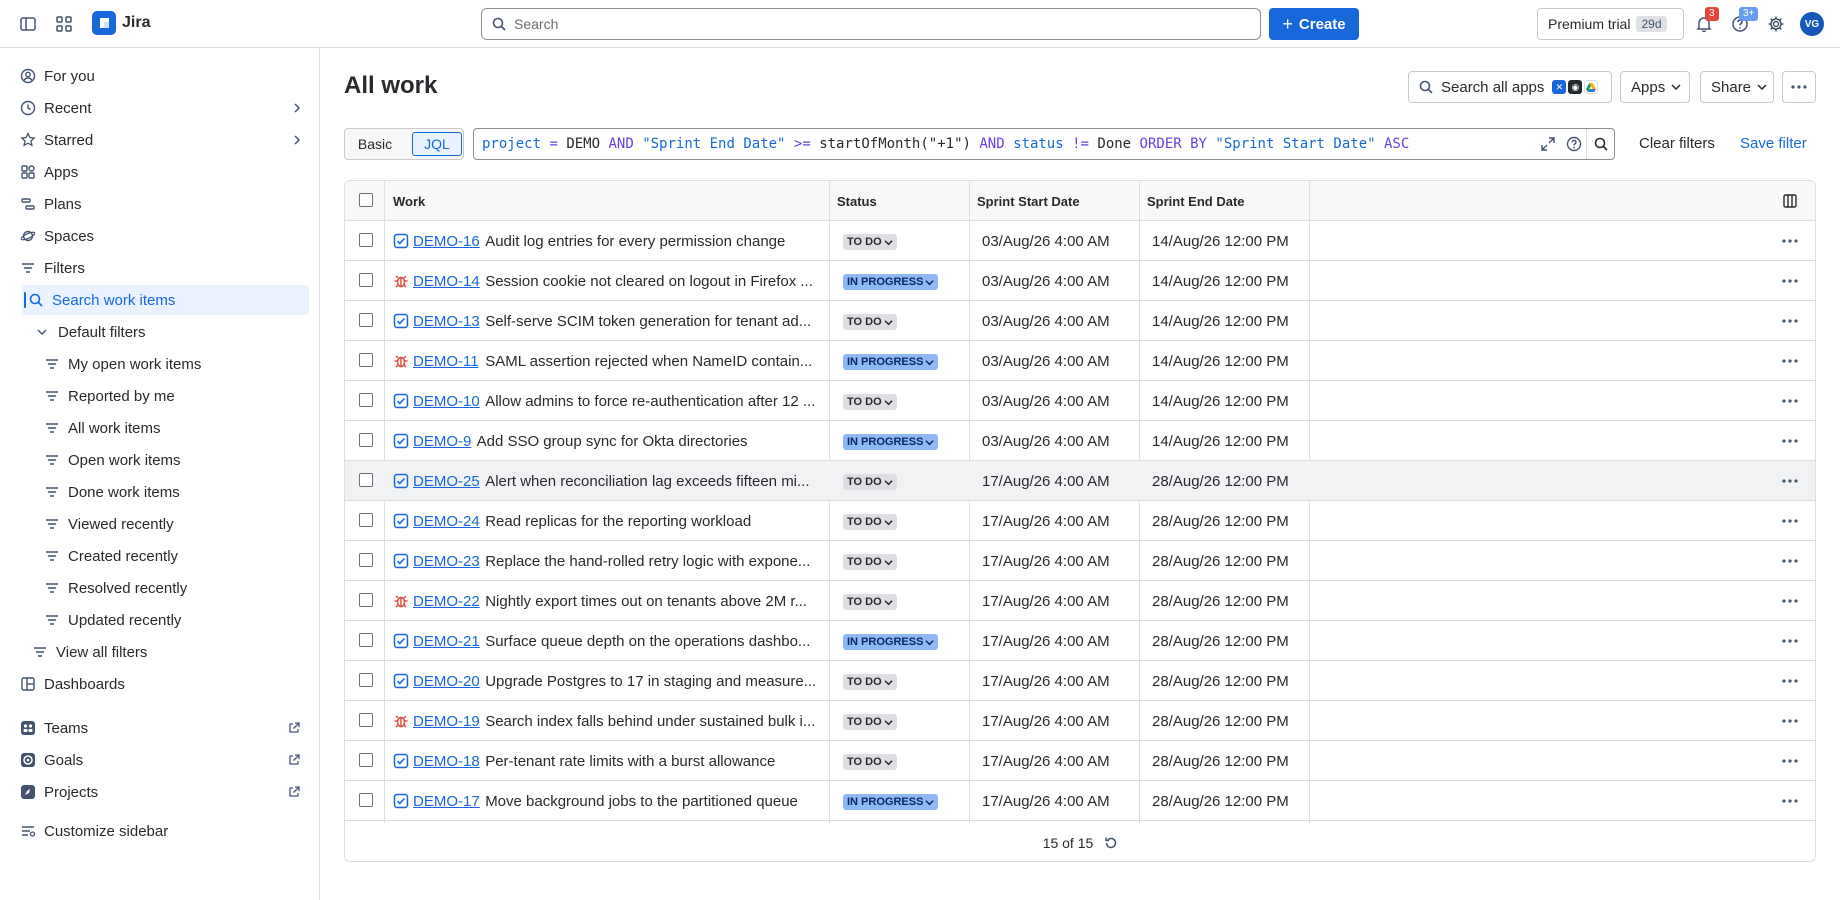 This screenshot has width=1840, height=900. I want to click on work-item-key-link: DEMO-23, so click(446, 561).